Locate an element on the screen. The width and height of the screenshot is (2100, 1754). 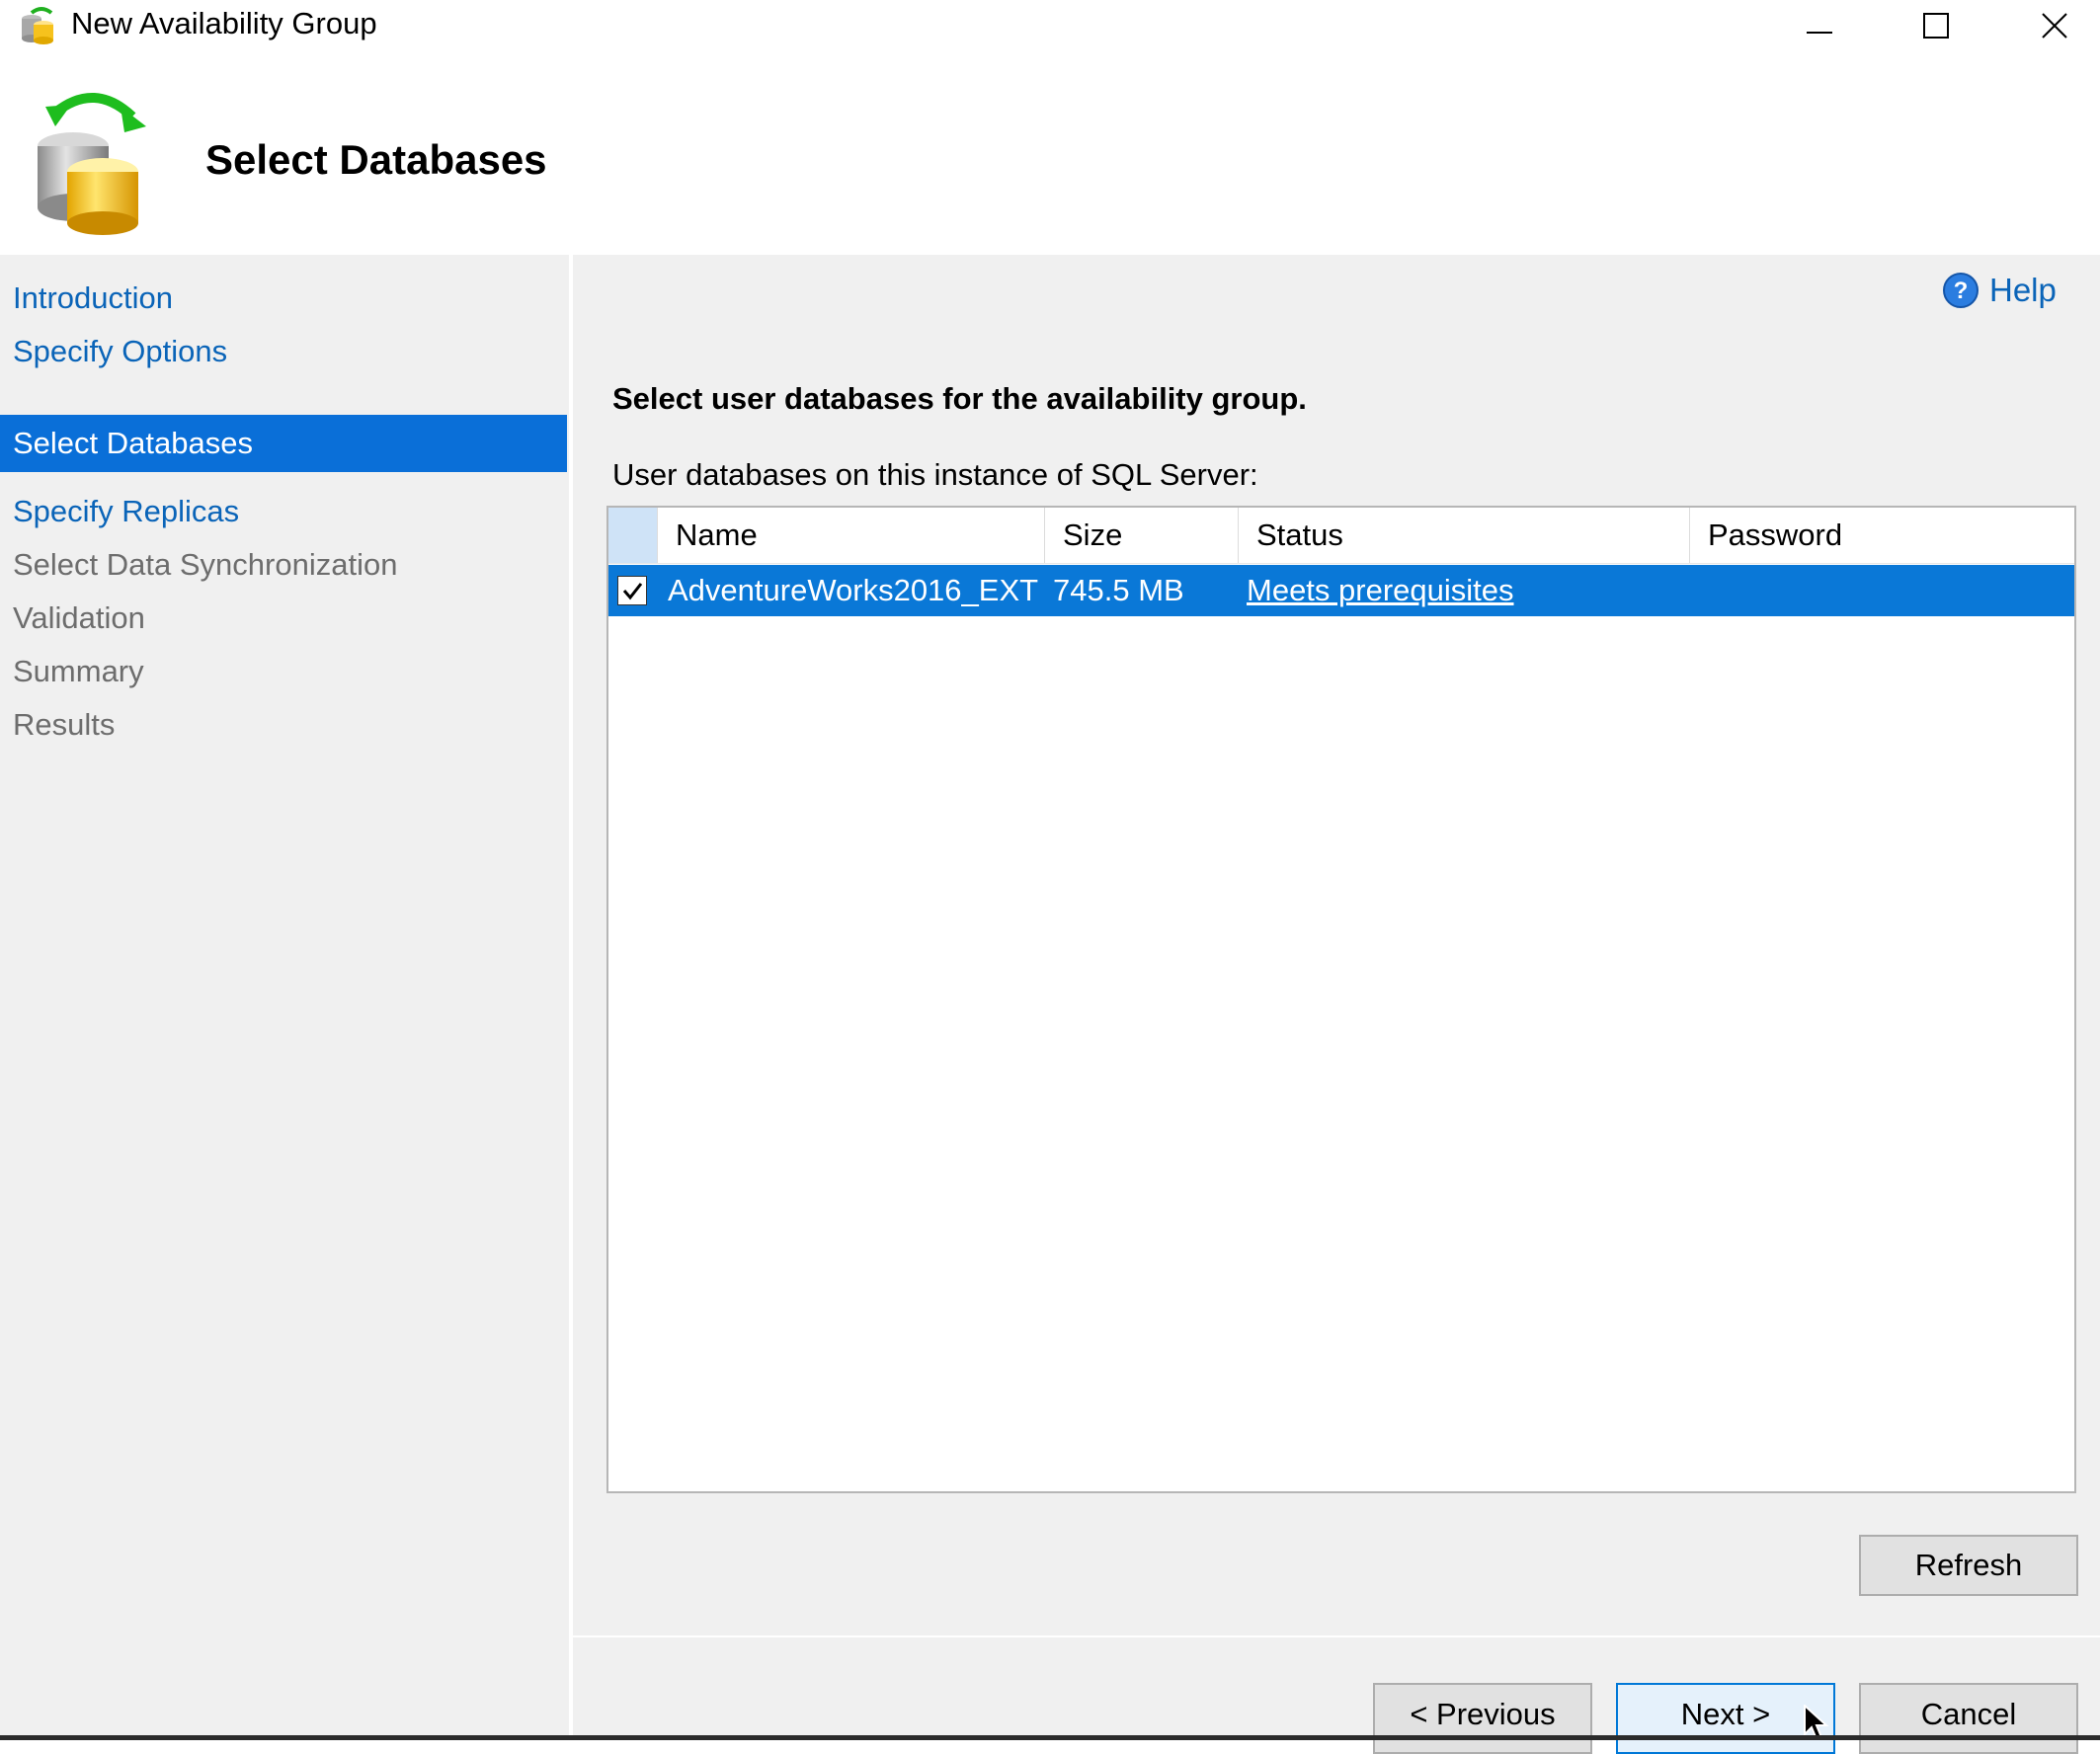
nav-item-specify-replicas: Specify Replicas is located at coordinates (283, 511).